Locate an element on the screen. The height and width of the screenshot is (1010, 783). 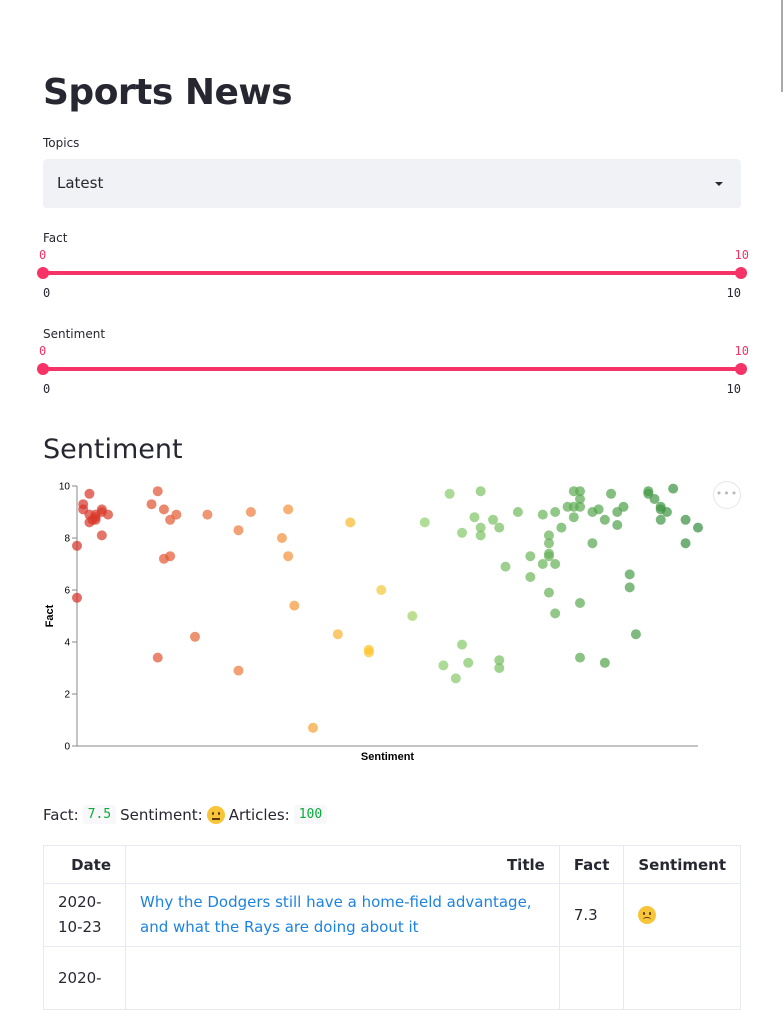
fact-slider-min-label: 0 is located at coordinates (47, 293).